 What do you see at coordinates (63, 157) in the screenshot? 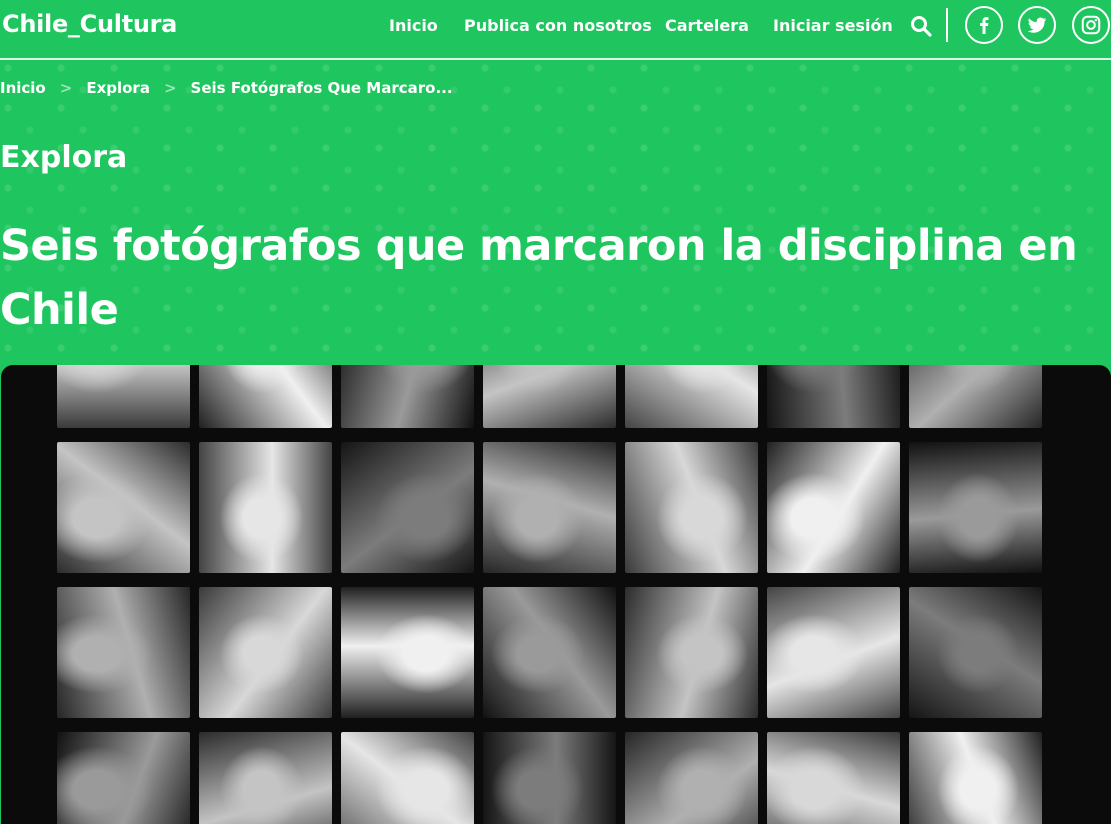
I see `section-label: Explora` at bounding box center [63, 157].